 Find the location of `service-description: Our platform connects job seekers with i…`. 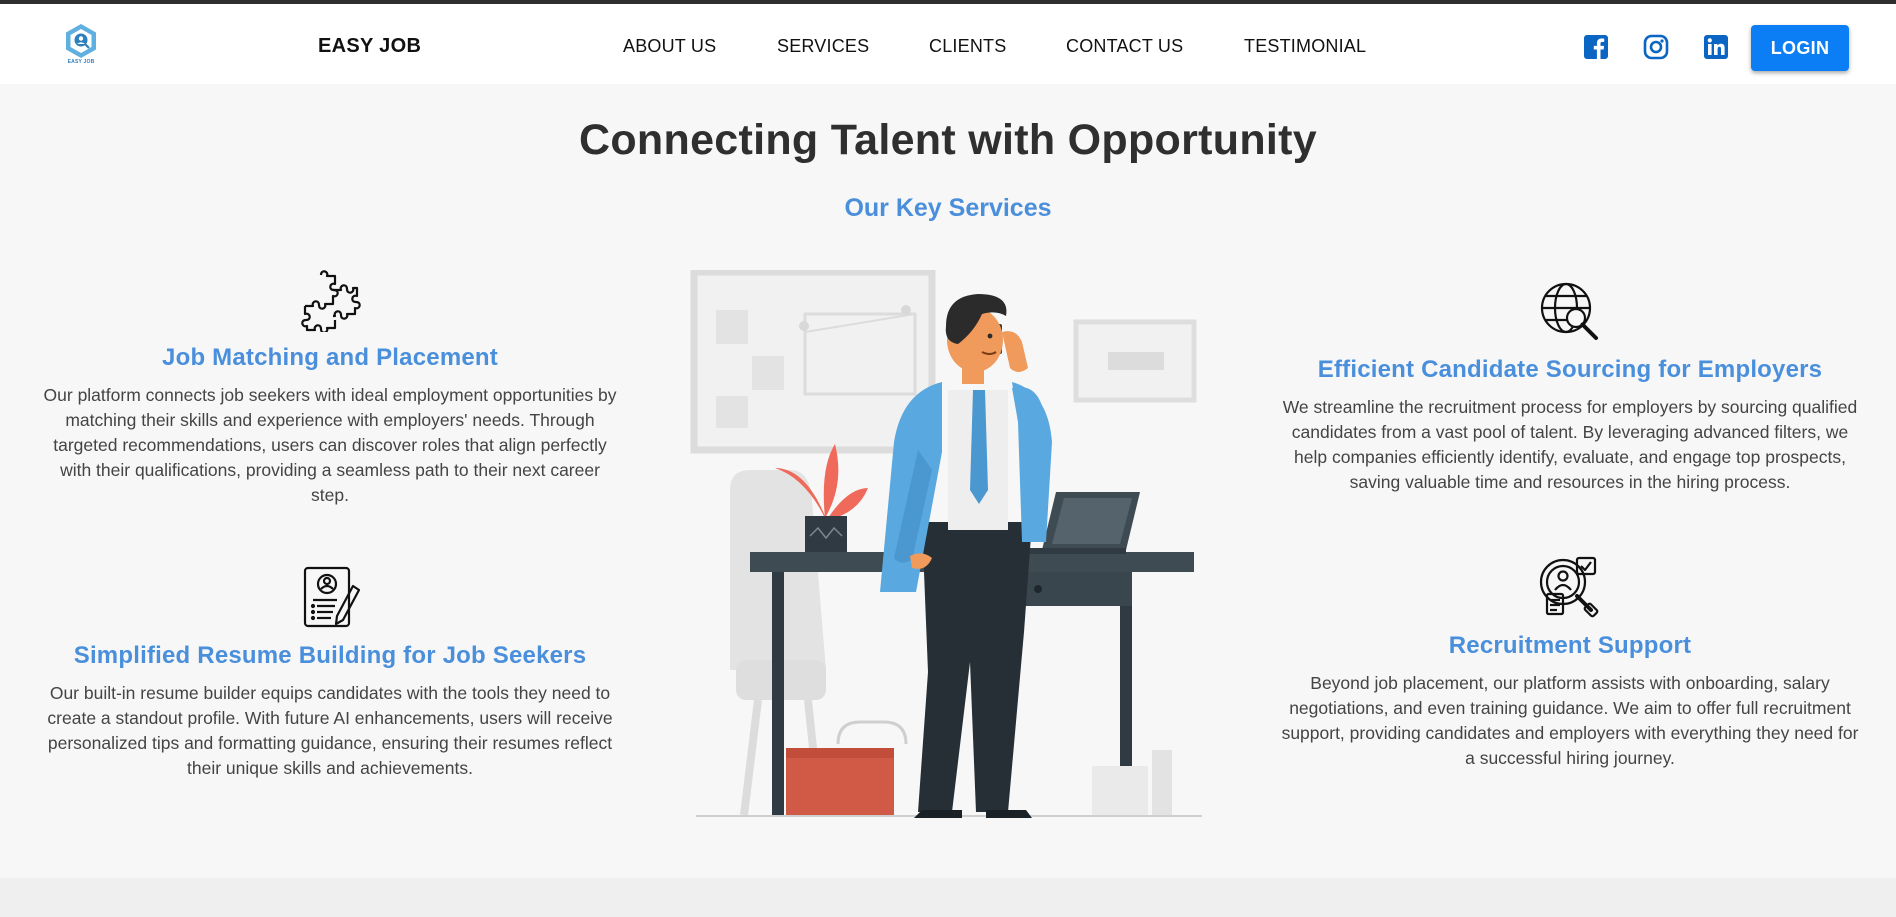

service-description: Our platform connects job seekers with i… is located at coordinates (330, 445).